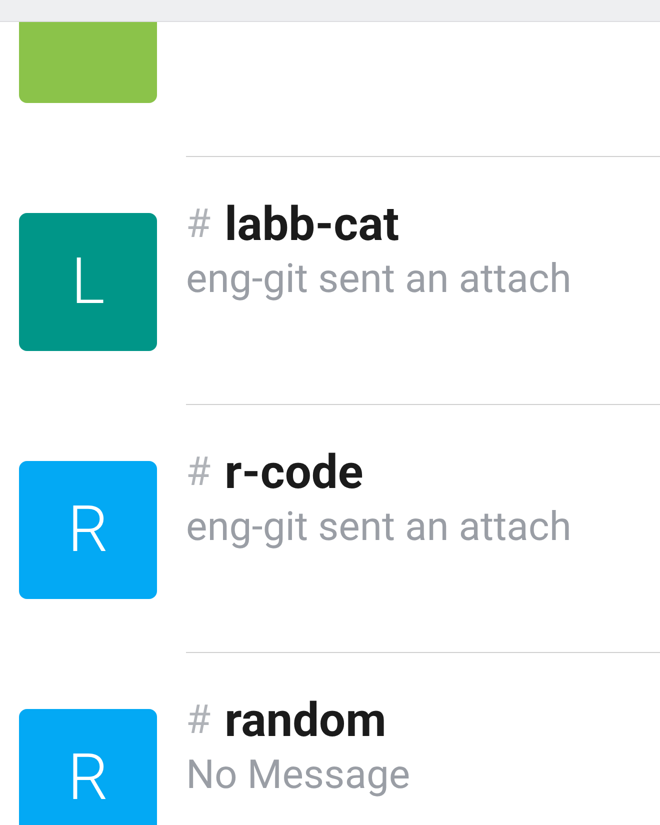 This screenshot has width=660, height=825. I want to click on channel-name: labb-cat, so click(312, 224).